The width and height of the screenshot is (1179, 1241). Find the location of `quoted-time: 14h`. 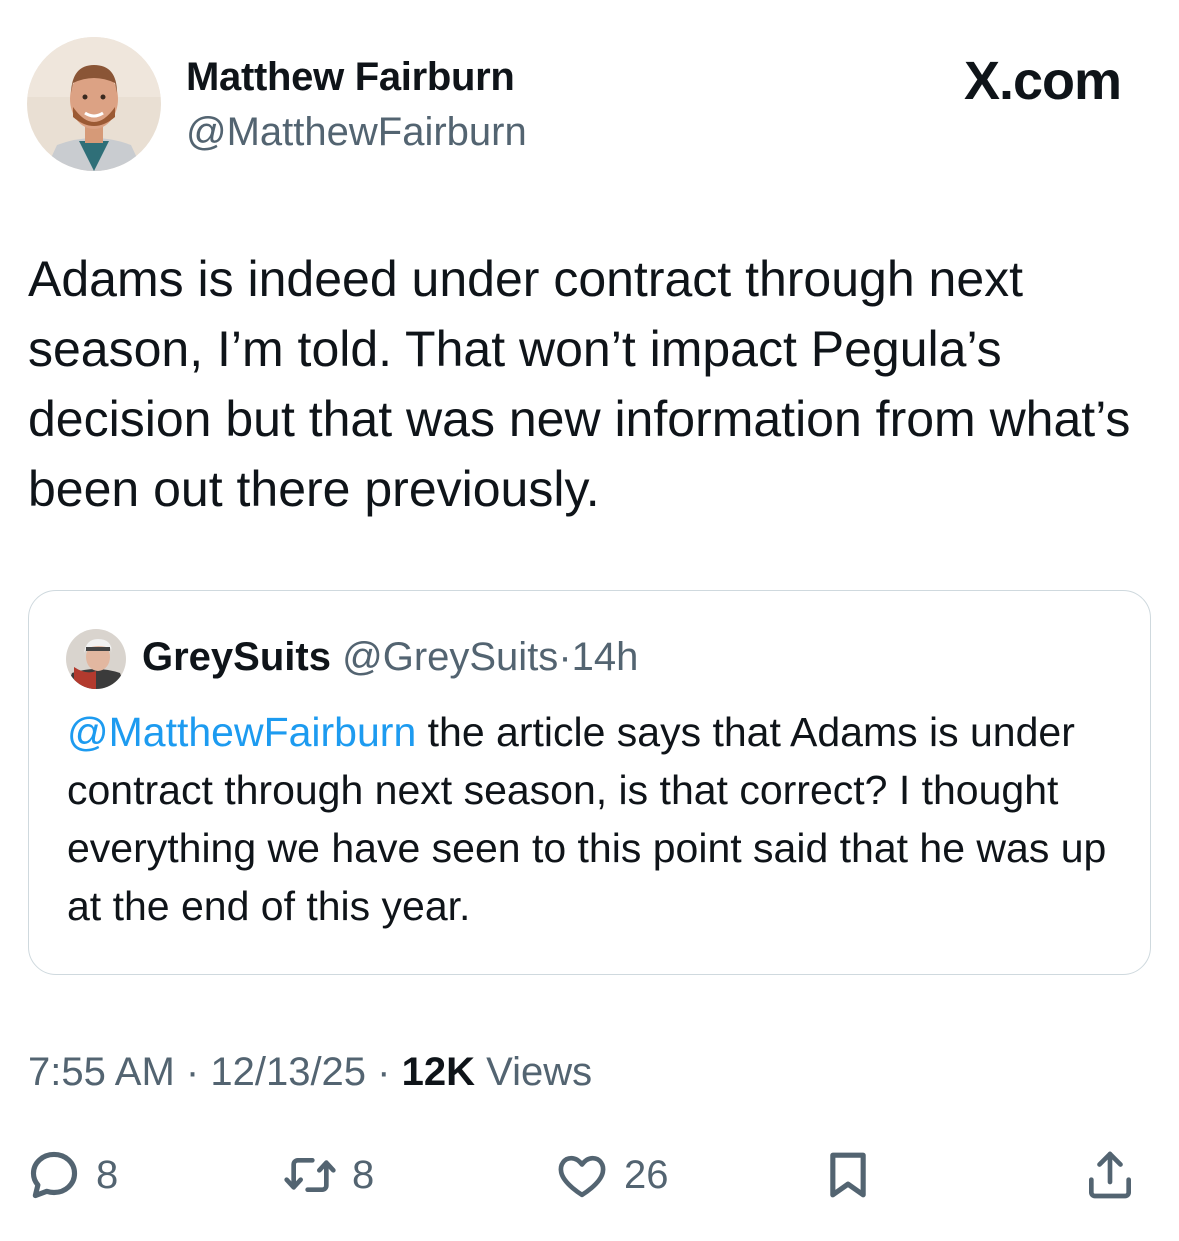

quoted-time: 14h is located at coordinates (605, 657).